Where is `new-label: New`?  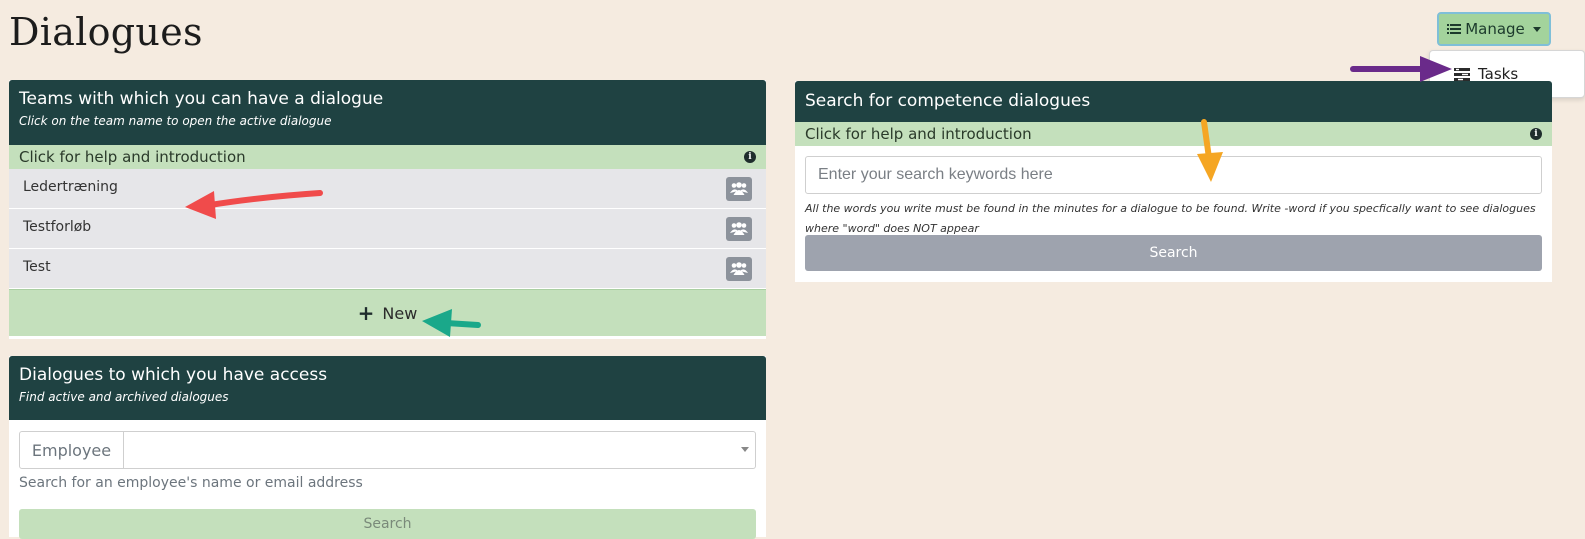
new-label: New is located at coordinates (400, 313).